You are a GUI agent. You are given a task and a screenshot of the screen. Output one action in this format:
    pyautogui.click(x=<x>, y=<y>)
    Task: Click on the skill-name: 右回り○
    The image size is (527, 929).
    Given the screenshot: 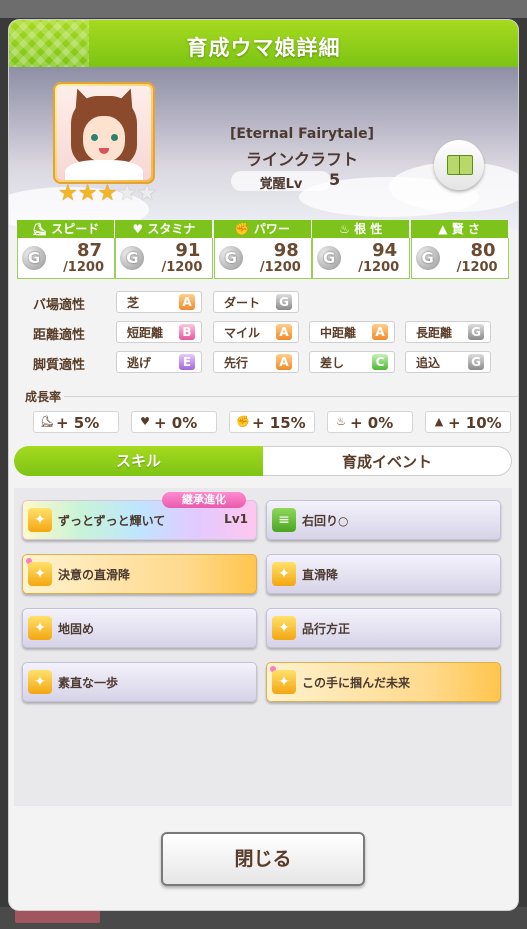 What is the action you would take?
    pyautogui.click(x=325, y=521)
    